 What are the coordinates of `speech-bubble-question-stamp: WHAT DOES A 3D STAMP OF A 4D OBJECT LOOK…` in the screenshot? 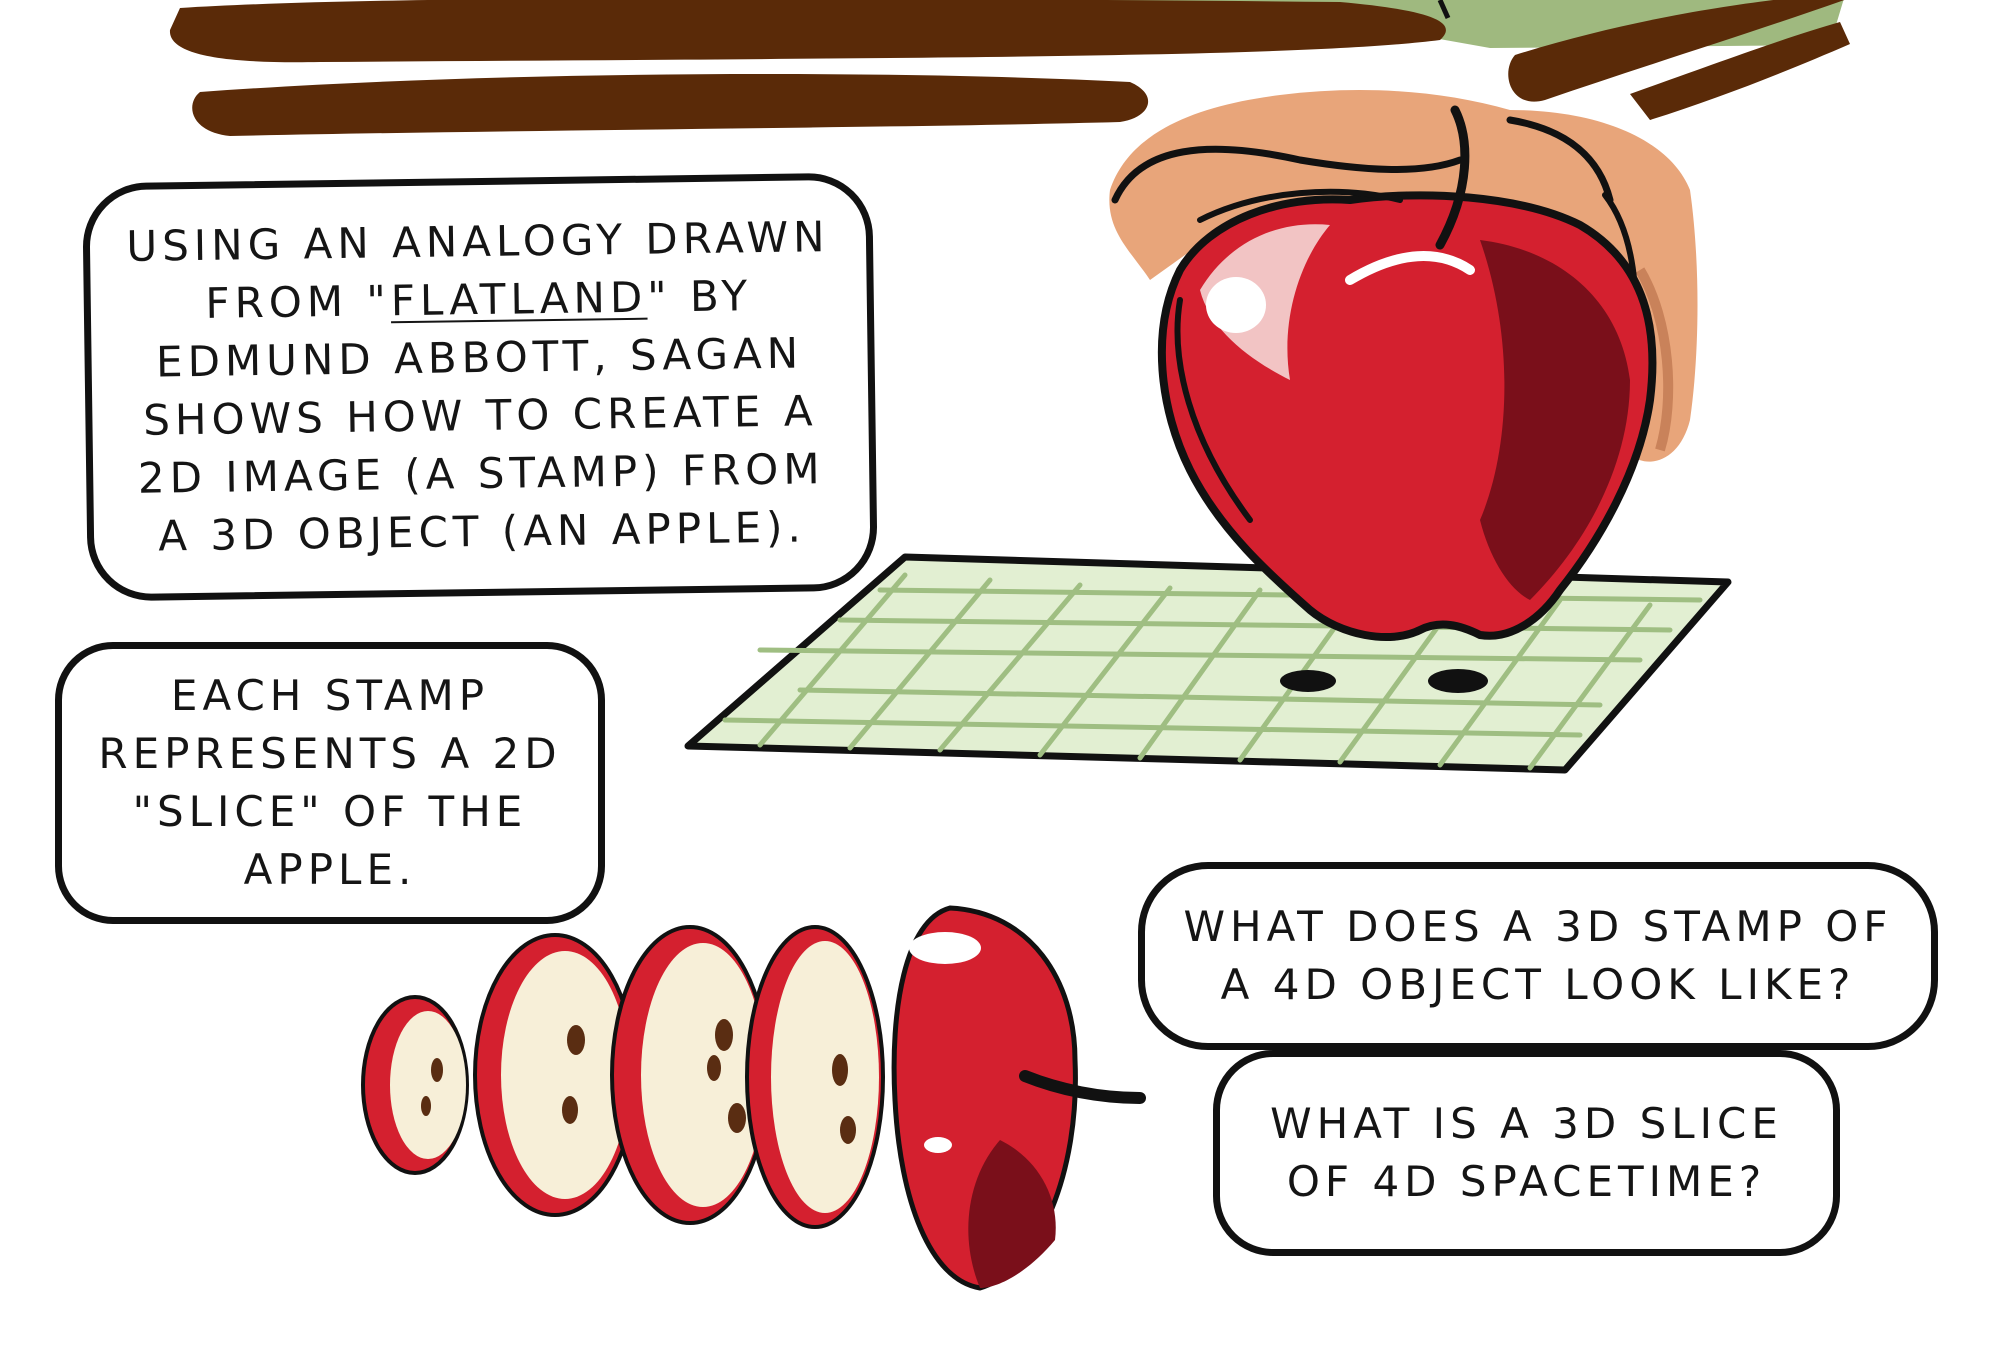 It's located at (1538, 956).